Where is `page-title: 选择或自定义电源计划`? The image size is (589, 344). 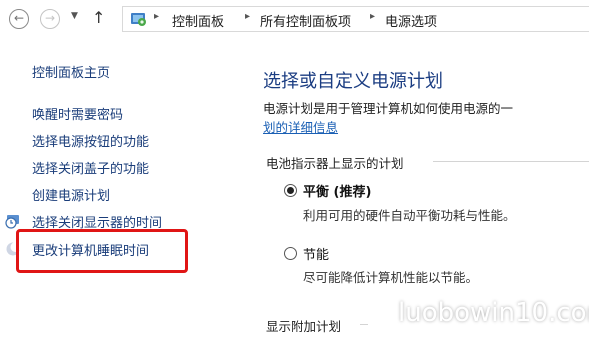
page-title: 选择或自定义电源计划 is located at coordinates (353, 81).